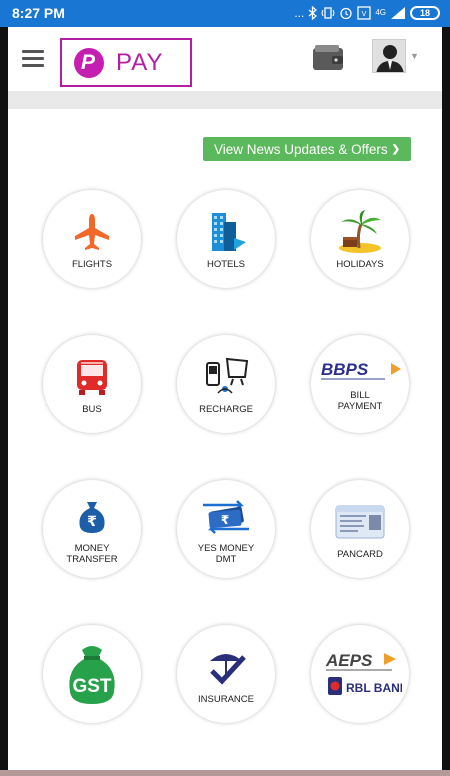 This screenshot has width=450, height=776. I want to click on service-label: HOLIDAYS, so click(360, 264).